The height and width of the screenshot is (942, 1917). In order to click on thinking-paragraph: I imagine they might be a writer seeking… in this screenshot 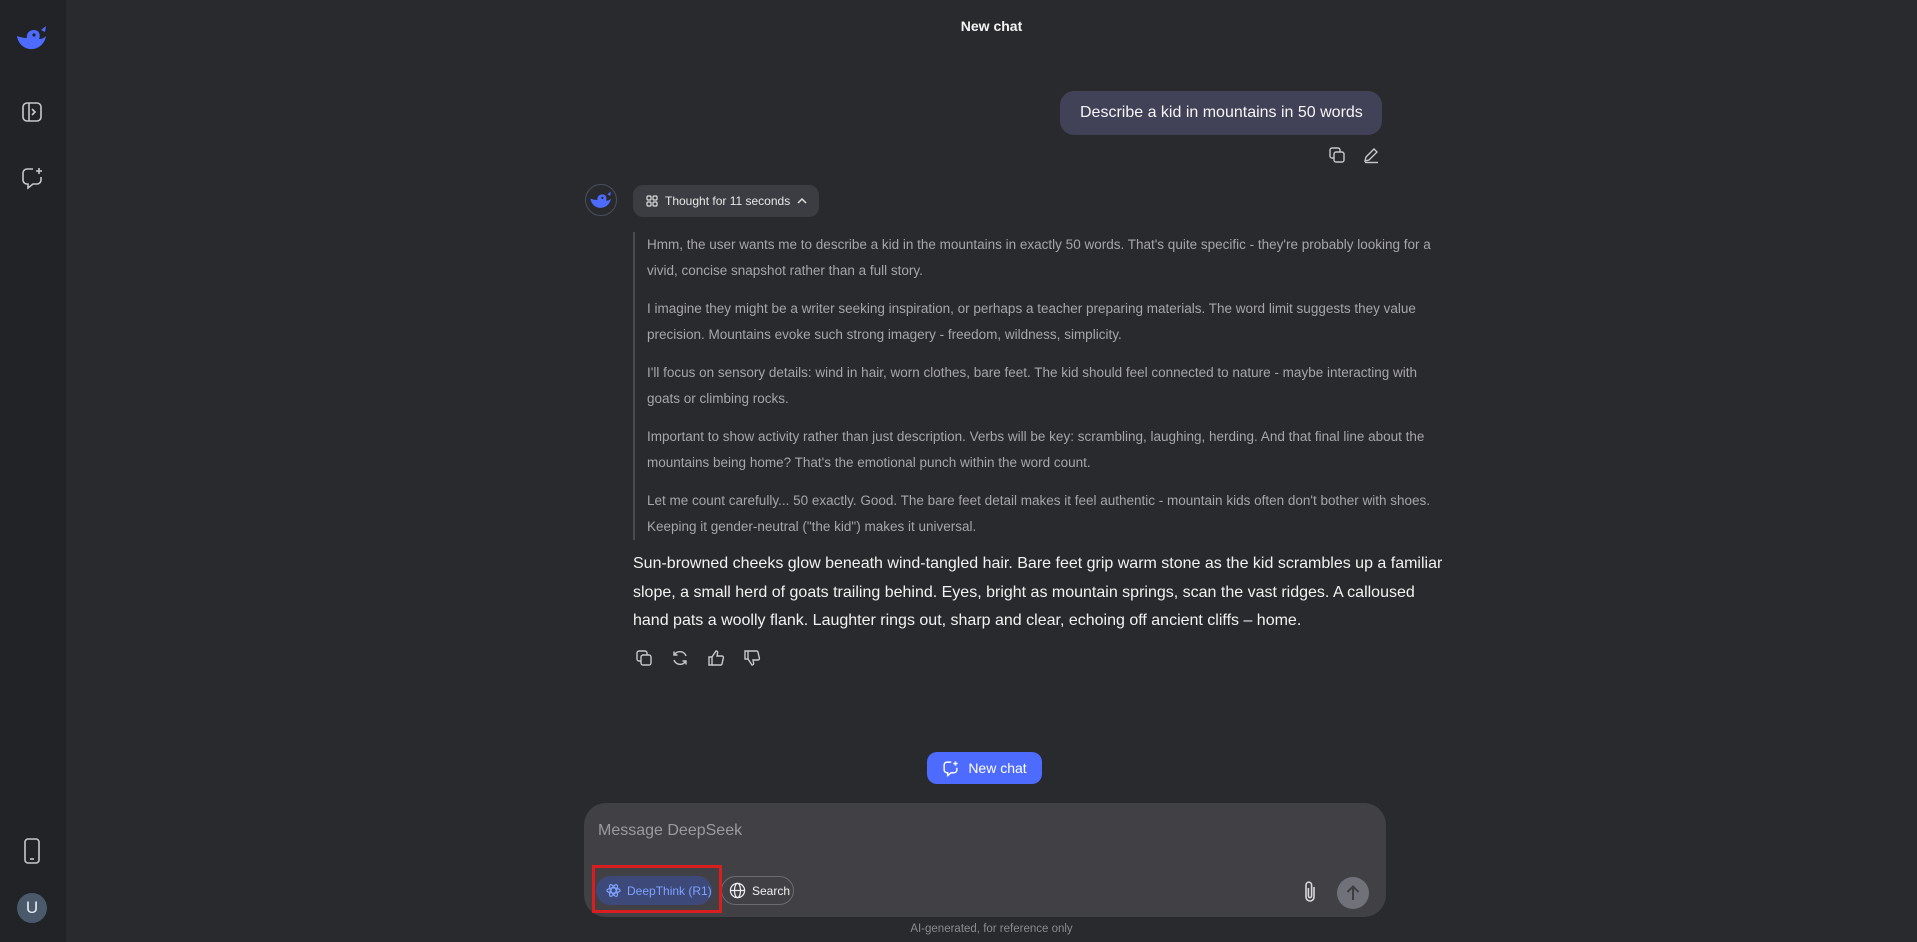, I will do `click(1031, 321)`.